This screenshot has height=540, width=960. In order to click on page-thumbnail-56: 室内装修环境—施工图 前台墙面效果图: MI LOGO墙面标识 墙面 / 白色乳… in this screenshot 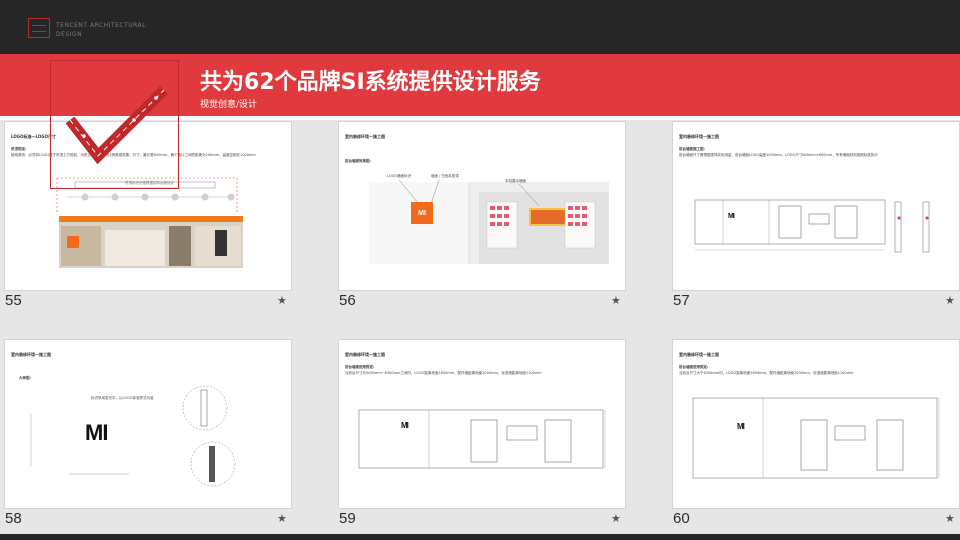, I will do `click(482, 206)`.